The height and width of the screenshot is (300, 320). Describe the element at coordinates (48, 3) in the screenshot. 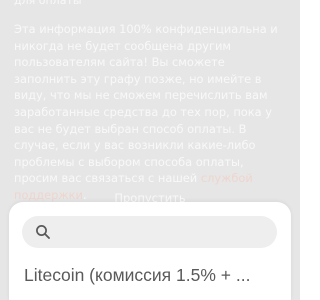

I see `background-heading: для оплаты` at that location.